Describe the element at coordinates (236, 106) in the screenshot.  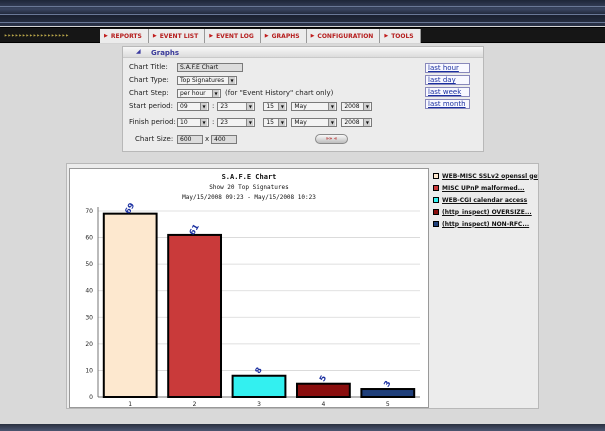
I see `start-minute-select: 23 ▼` at that location.